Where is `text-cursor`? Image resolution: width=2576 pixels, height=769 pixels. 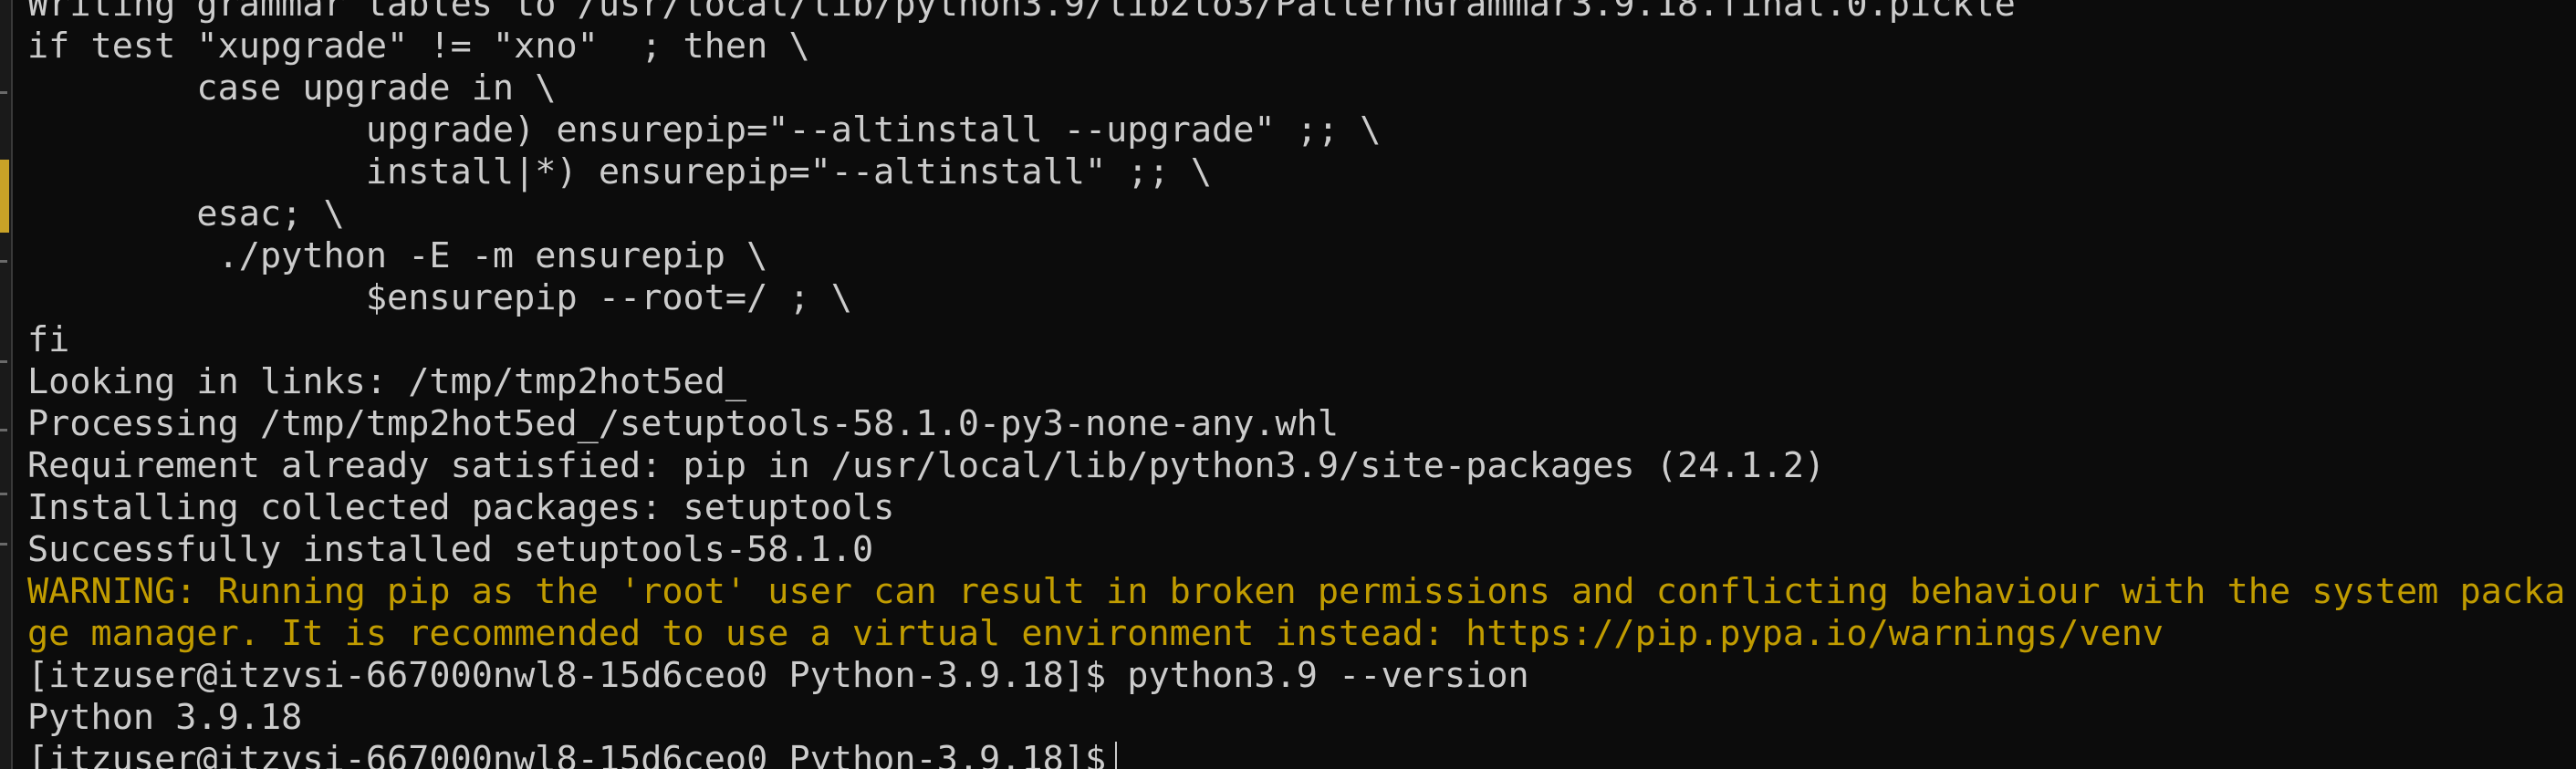
text-cursor is located at coordinates (1116, 755).